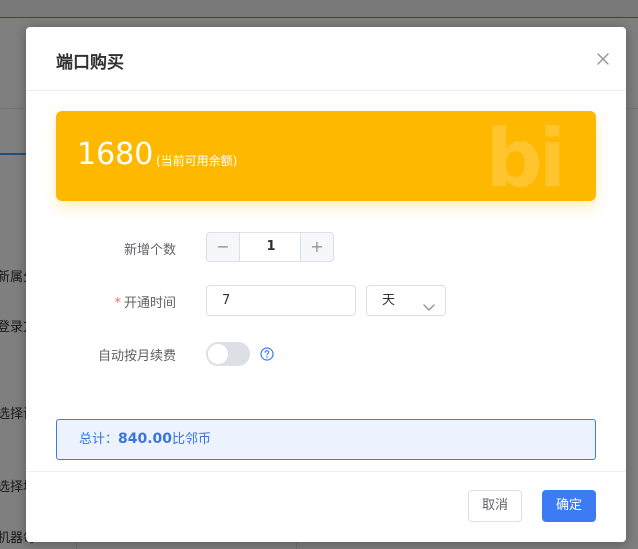  Describe the element at coordinates (389, 300) in the screenshot. I see `duration-unit-value: 天` at that location.